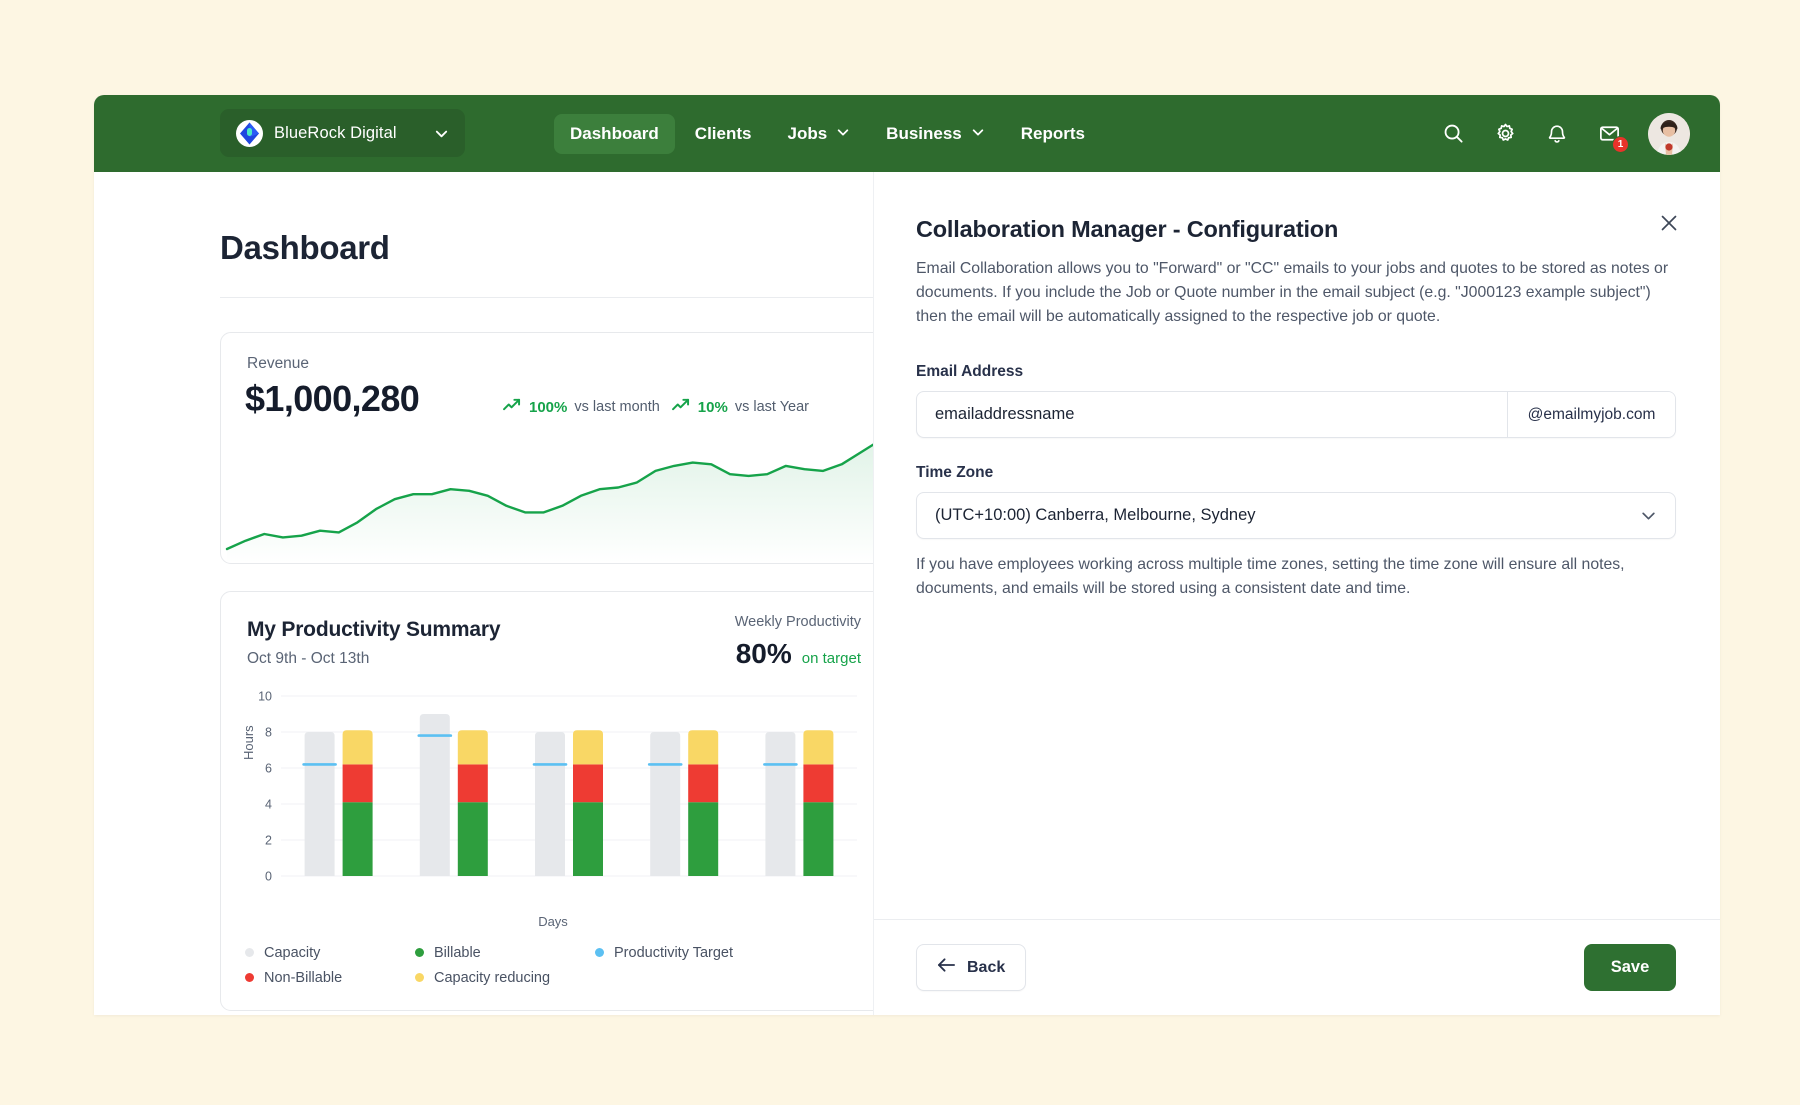 The image size is (1800, 1105). What do you see at coordinates (831, 658) in the screenshot?
I see `weekly-productivity-note: on target` at bounding box center [831, 658].